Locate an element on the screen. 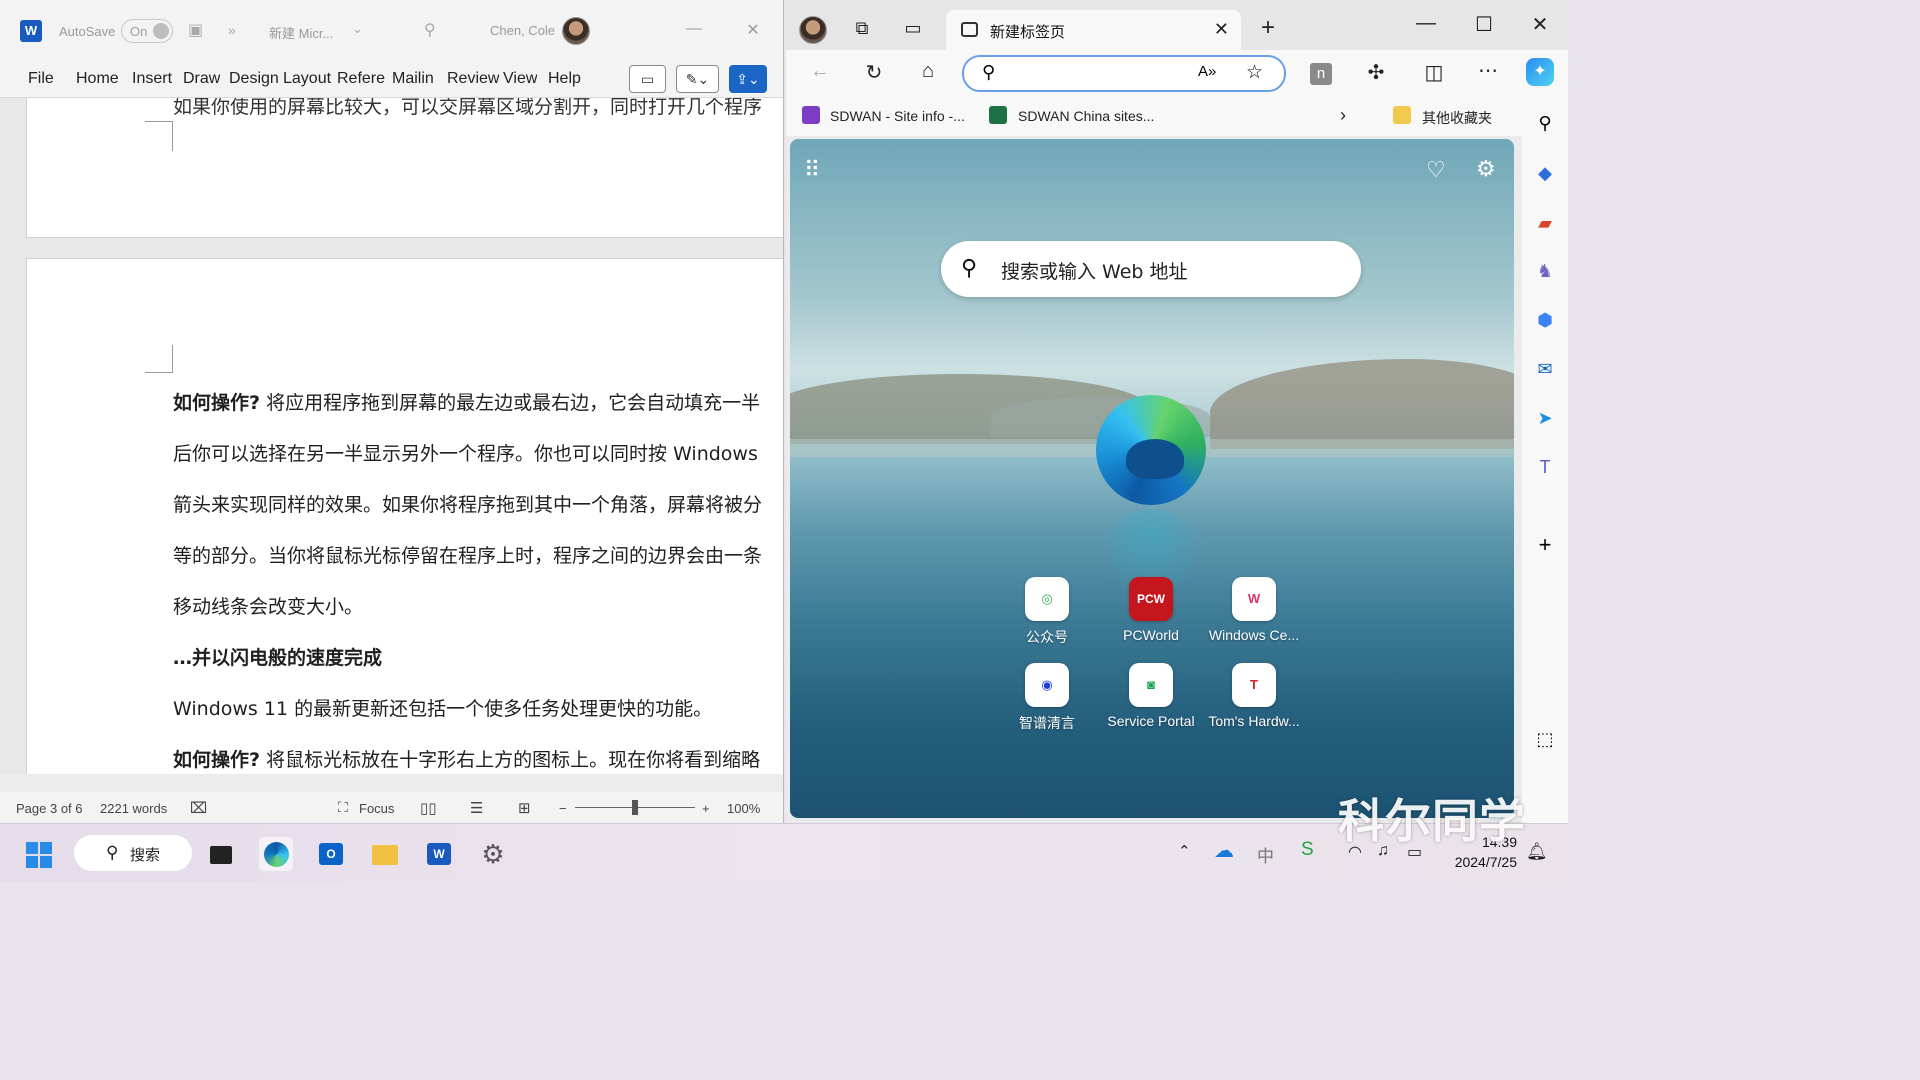 The height and width of the screenshot is (1080, 1920). word-count: 2221 words is located at coordinates (133, 808).